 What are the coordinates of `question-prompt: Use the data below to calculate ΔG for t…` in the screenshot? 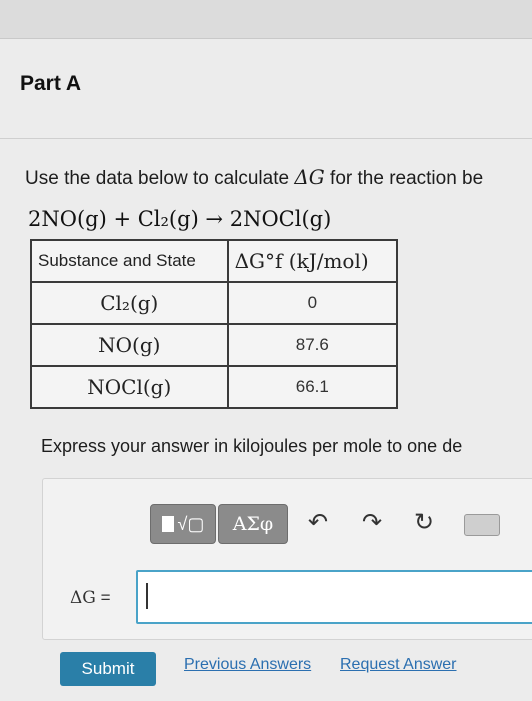 It's located at (254, 177).